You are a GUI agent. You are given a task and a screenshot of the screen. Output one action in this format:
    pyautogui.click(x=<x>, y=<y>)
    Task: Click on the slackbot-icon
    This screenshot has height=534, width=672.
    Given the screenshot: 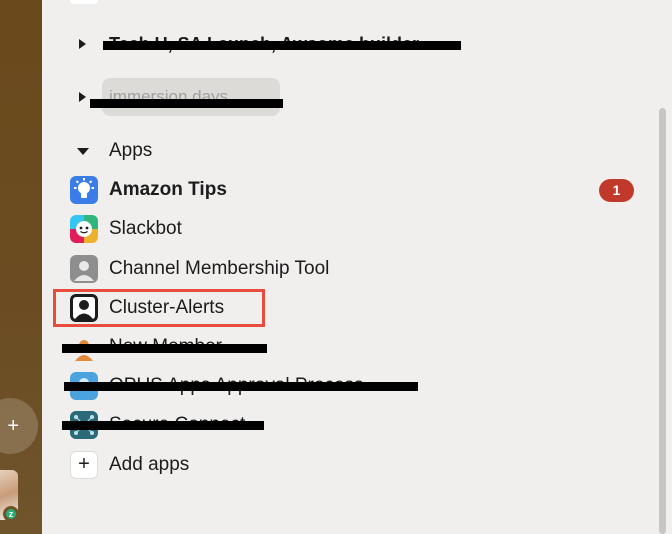 What is the action you would take?
    pyautogui.click(x=84, y=229)
    